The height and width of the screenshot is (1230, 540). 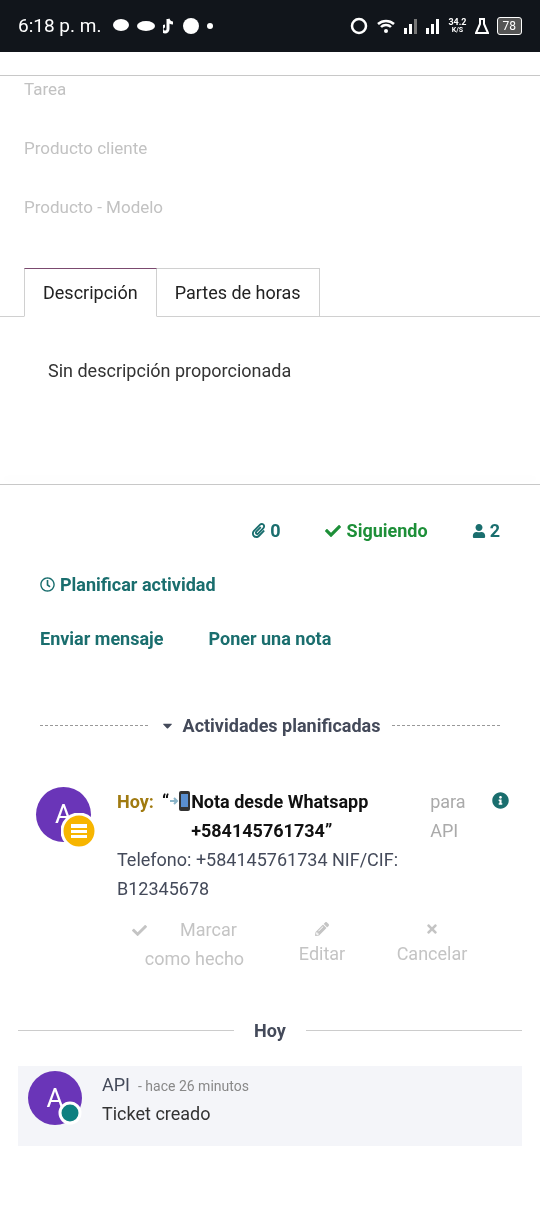 What do you see at coordinates (258, 874) in the screenshot?
I see `activity-note: Telefono: +584145761734 NIF/CIF: B12345678` at bounding box center [258, 874].